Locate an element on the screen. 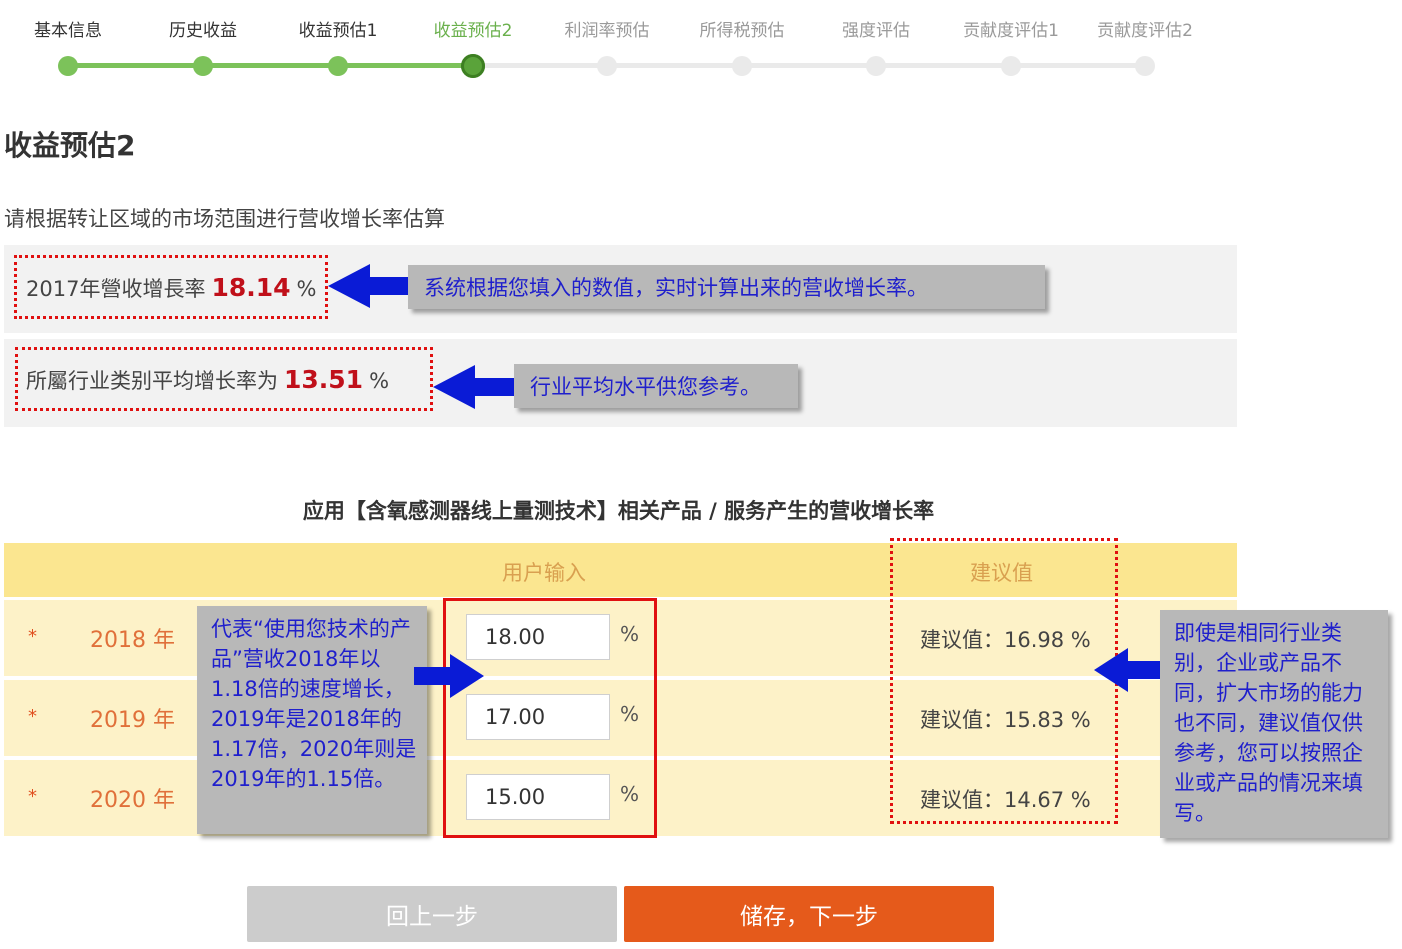  step-income-estimate-2: 收益预估2 is located at coordinates (473, 28).